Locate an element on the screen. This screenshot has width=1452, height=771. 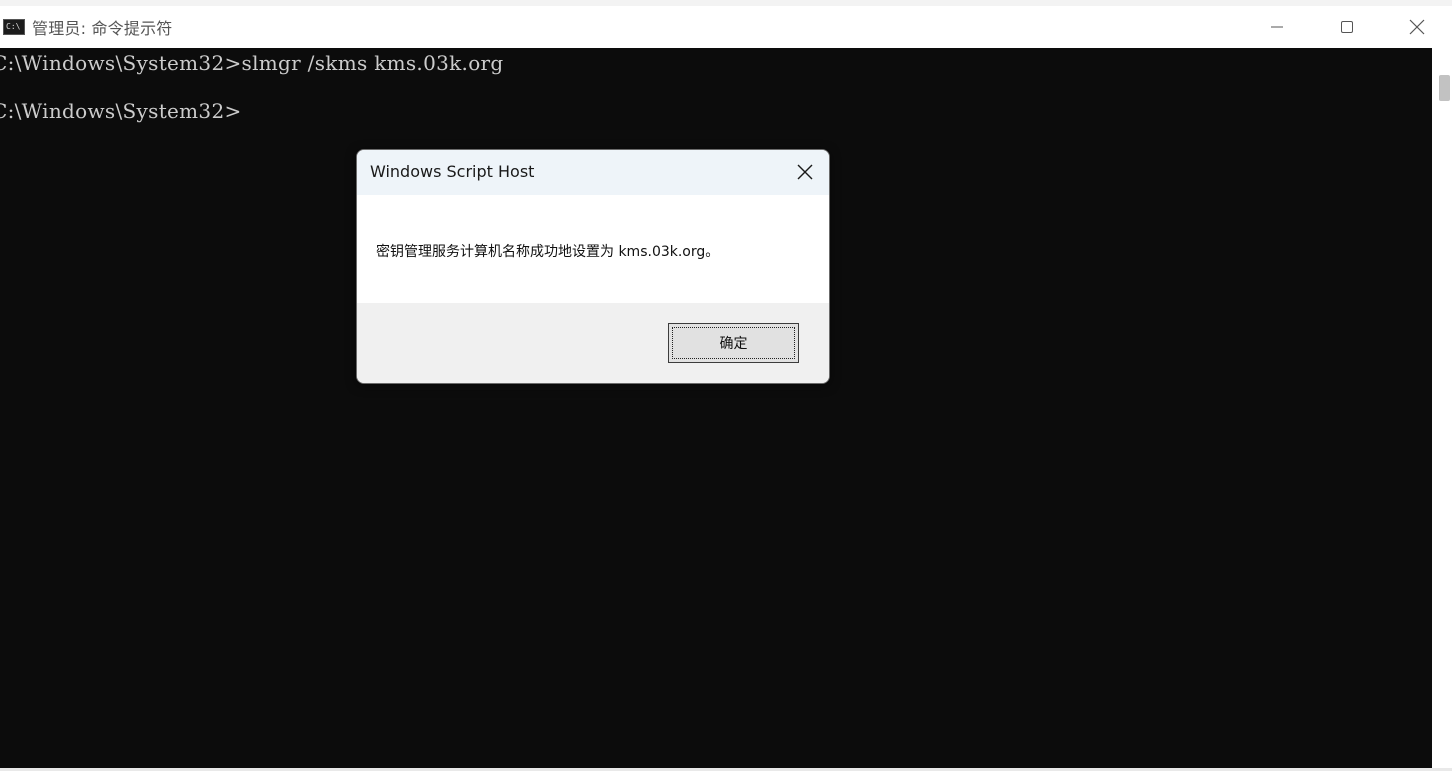
console-titlebar: 管理员: 命令提示符 is located at coordinates (726, 27).